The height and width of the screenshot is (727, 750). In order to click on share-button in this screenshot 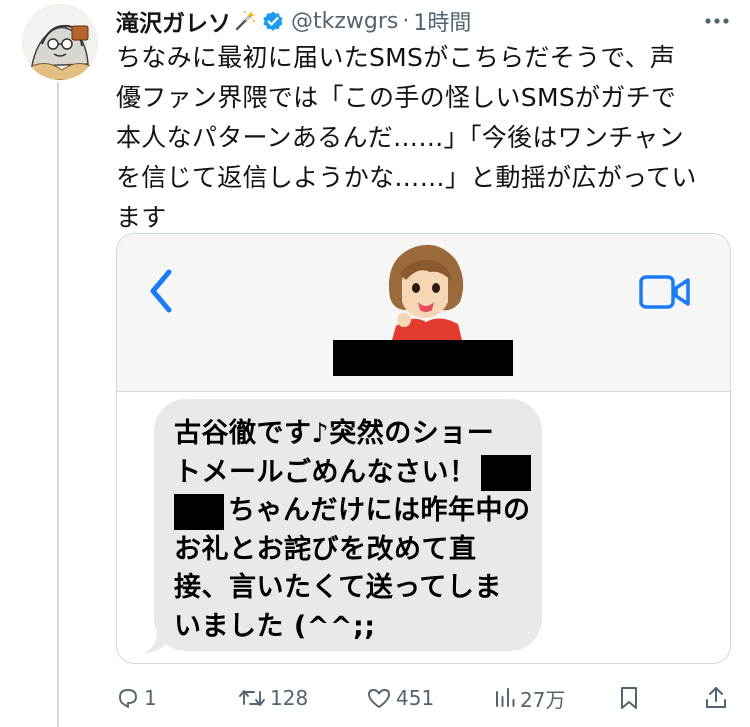, I will do `click(716, 698)`.